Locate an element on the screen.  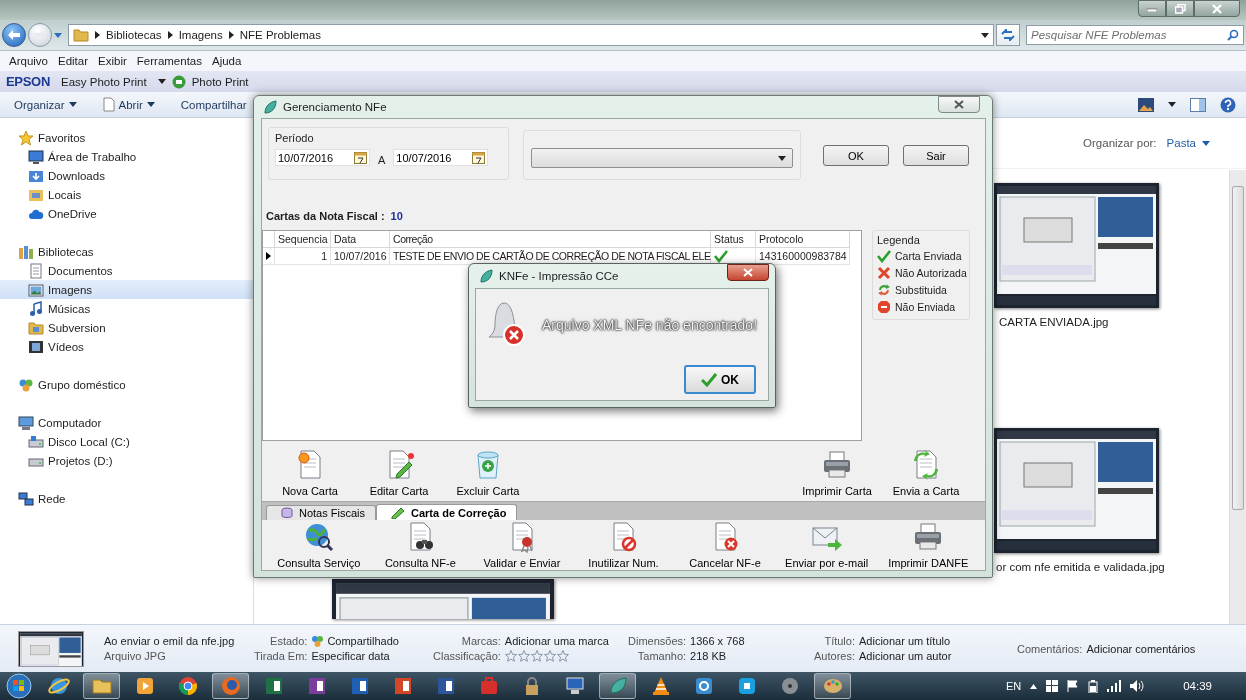
toolbar-button: Nova Carta is located at coordinates (310, 473).